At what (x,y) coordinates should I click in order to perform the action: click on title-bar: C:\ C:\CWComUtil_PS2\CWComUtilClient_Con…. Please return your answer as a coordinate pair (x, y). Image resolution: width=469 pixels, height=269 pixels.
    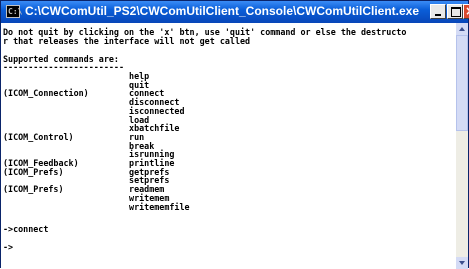
    Looking at the image, I should click on (235, 12).